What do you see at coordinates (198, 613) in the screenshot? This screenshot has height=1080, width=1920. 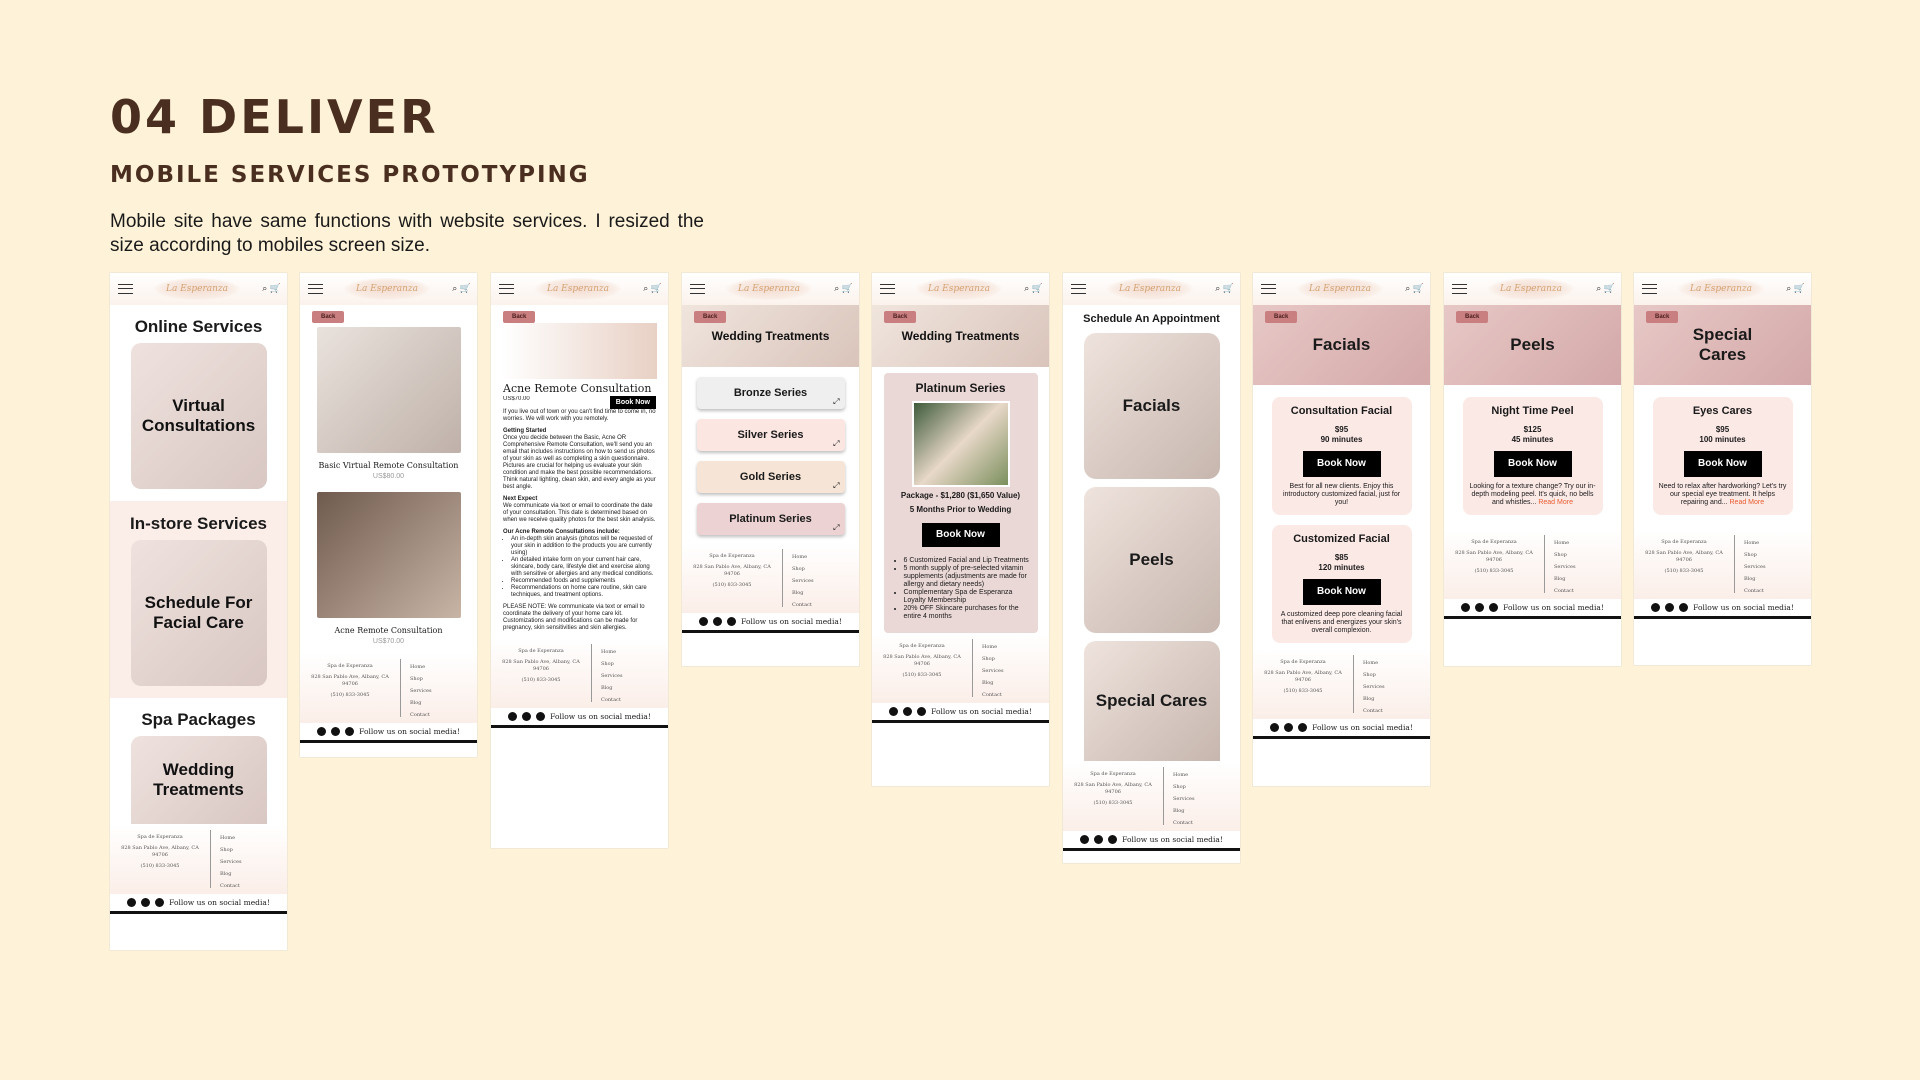 I see `category-card: Schedule For Facial Care` at bounding box center [198, 613].